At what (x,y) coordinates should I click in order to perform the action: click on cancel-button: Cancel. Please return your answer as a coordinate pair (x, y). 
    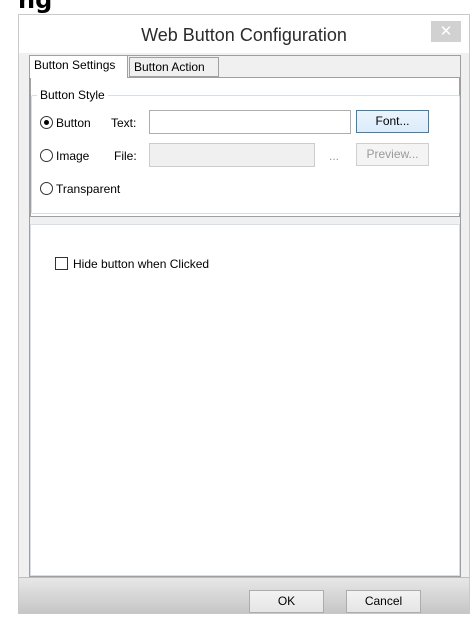
    Looking at the image, I should click on (383, 601).